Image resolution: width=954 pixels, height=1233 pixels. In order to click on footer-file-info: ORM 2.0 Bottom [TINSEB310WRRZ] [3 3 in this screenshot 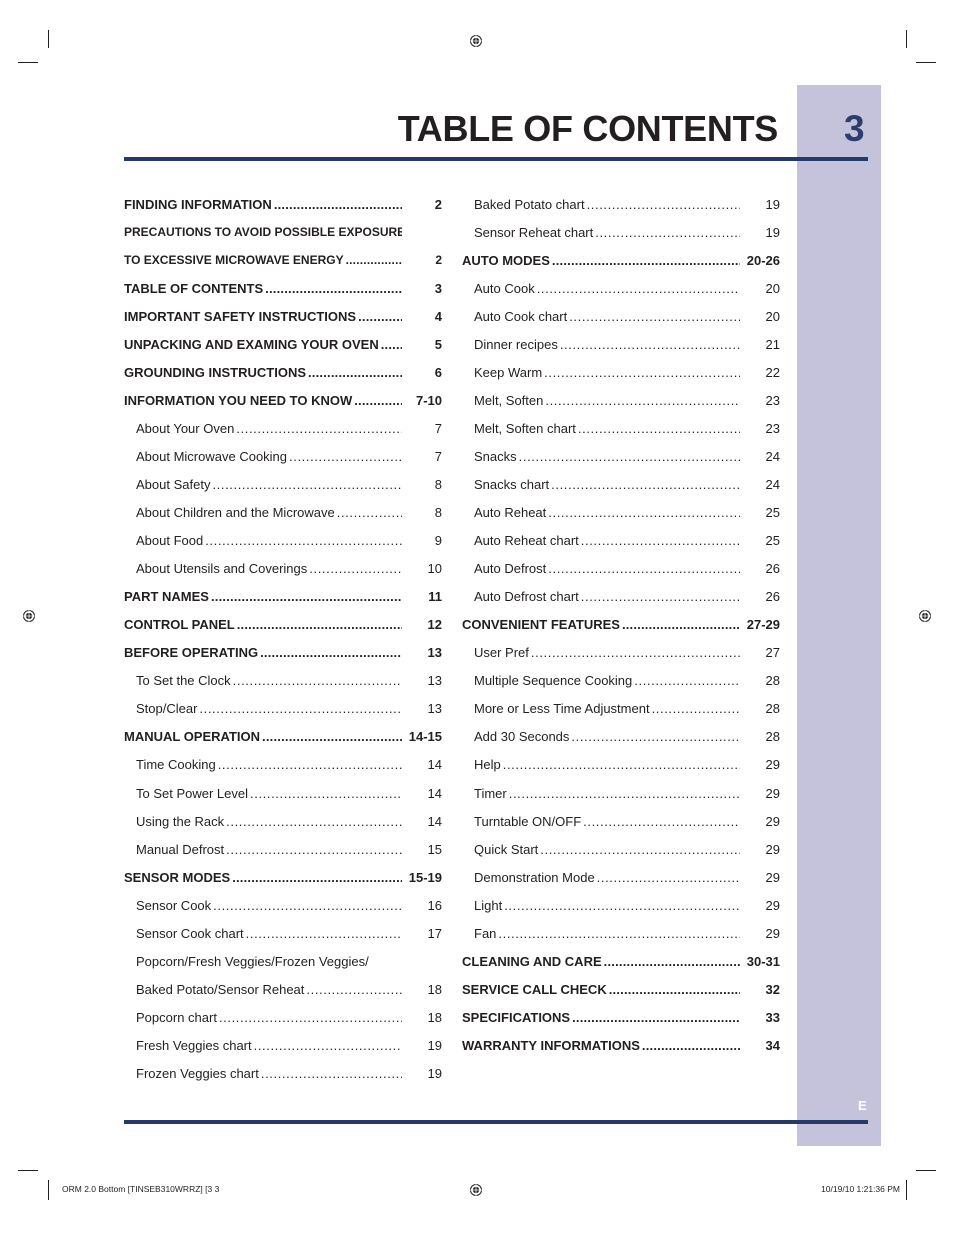, I will do `click(141, 1189)`.